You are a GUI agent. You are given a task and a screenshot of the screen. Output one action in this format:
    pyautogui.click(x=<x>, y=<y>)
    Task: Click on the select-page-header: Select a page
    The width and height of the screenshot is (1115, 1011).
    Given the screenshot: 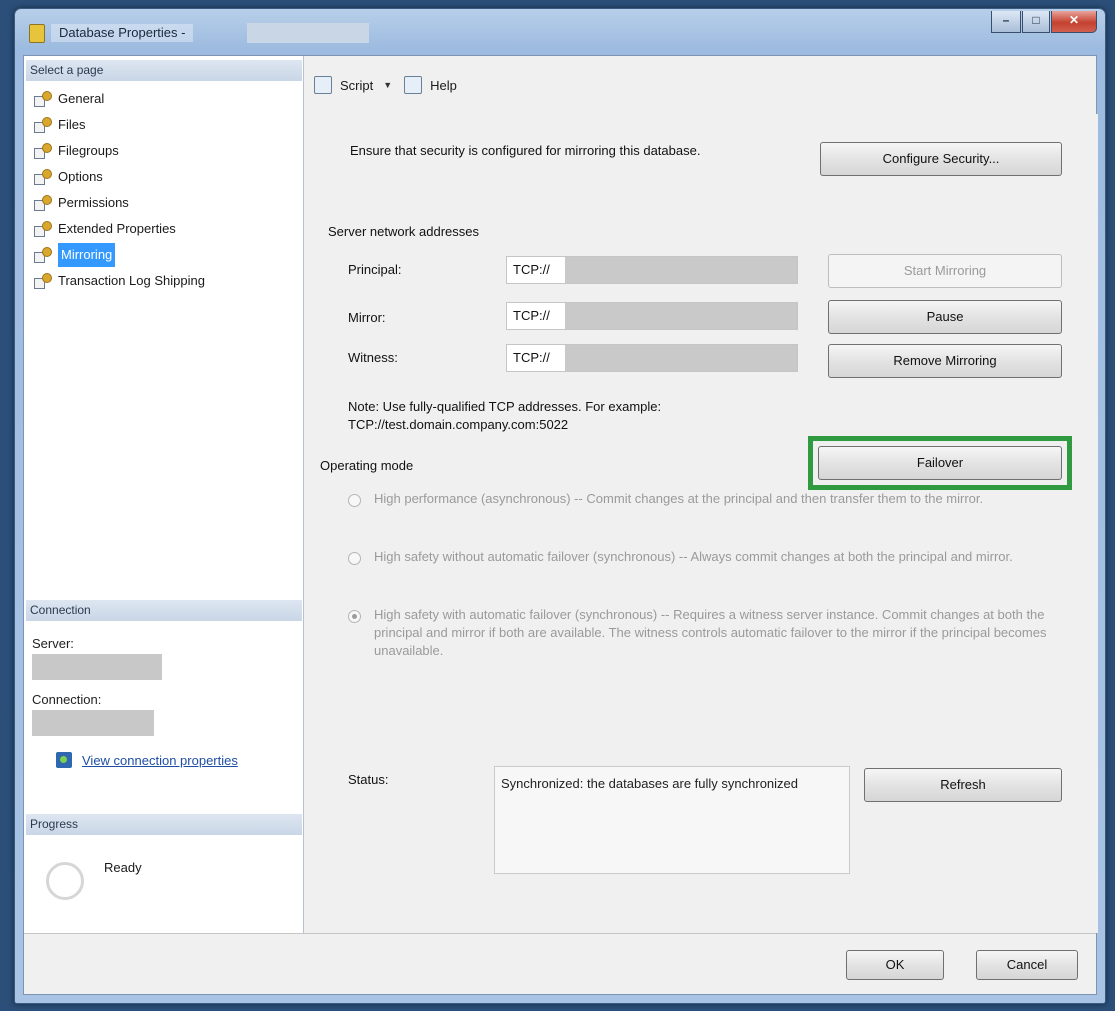 What is the action you would take?
    pyautogui.click(x=164, y=70)
    